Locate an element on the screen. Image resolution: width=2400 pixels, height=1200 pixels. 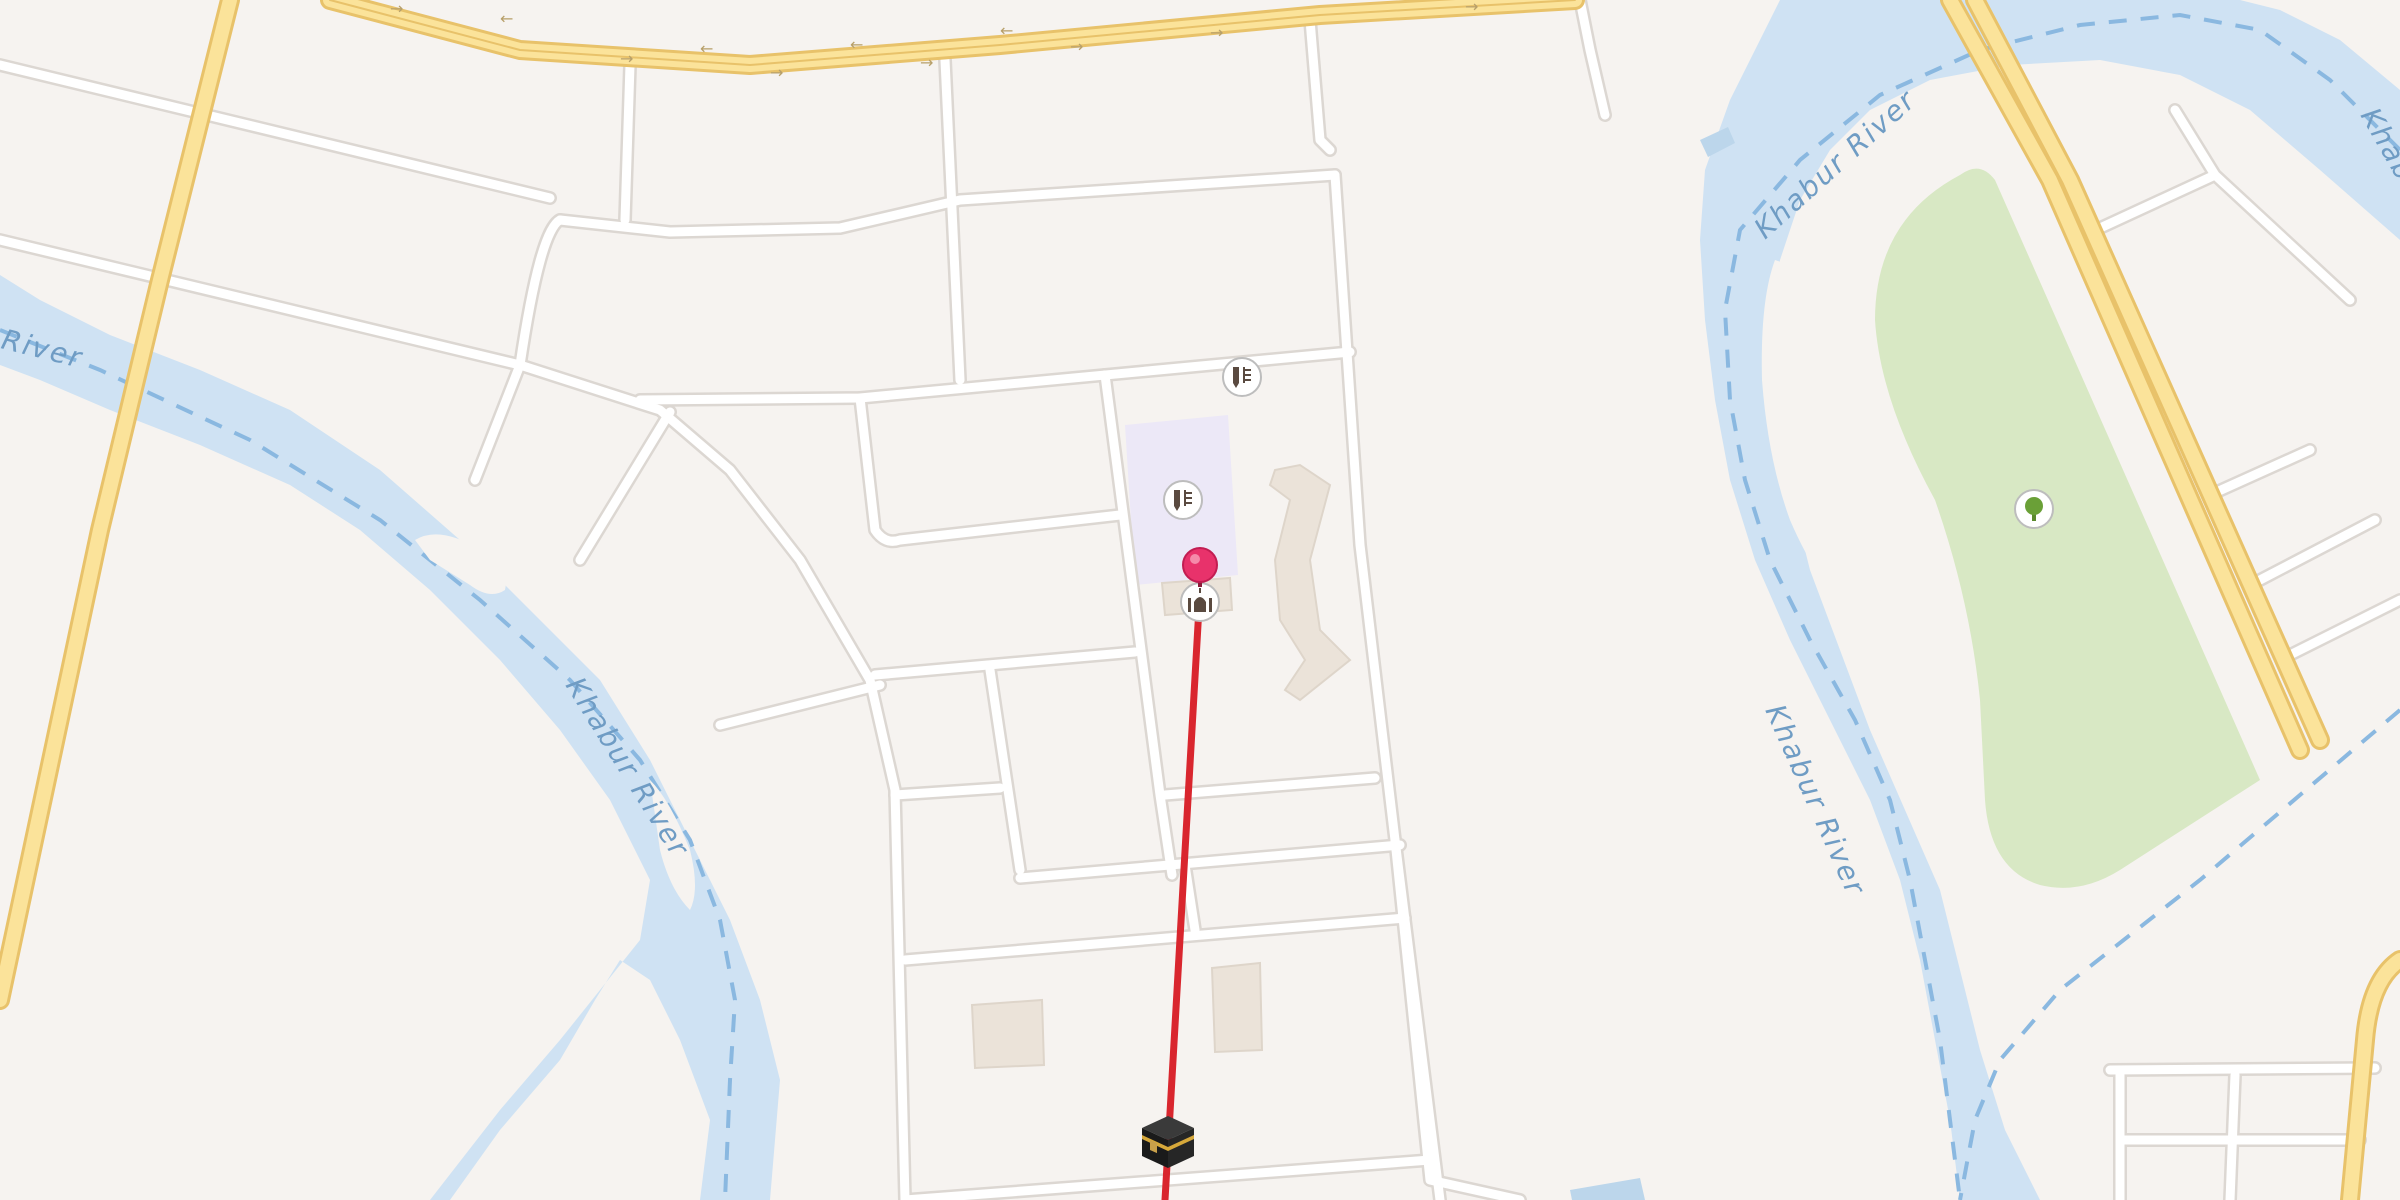
school-poi-mid is located at coordinates (1183, 500).